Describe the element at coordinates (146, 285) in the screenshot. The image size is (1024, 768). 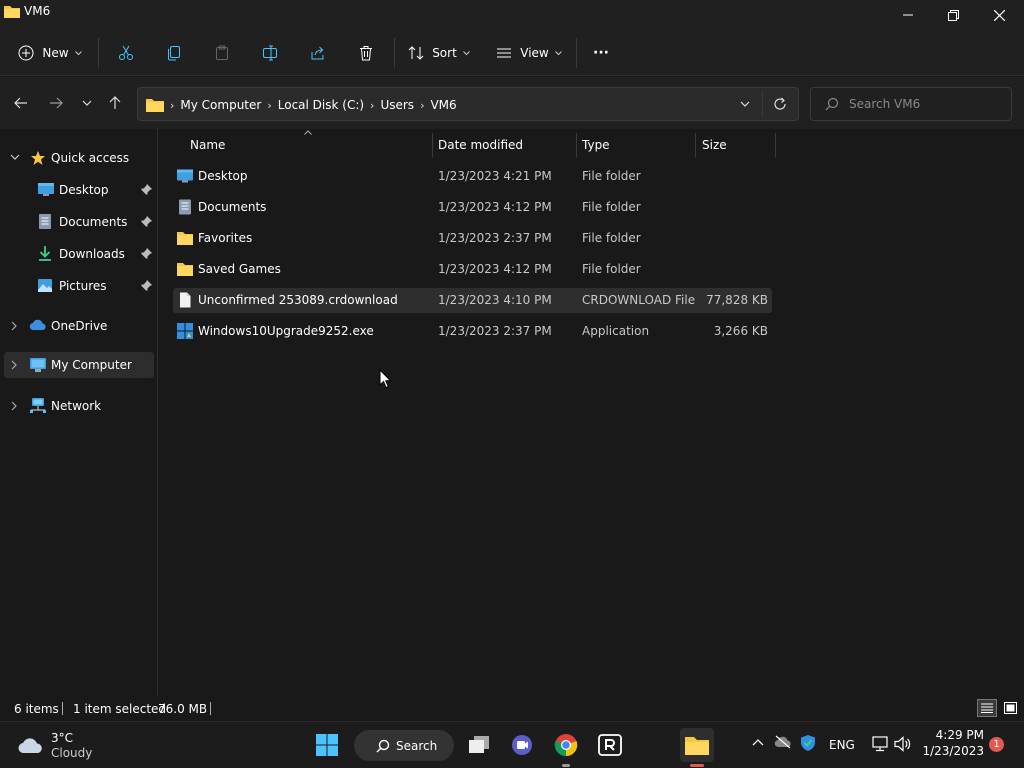
I see `pin-icon` at that location.